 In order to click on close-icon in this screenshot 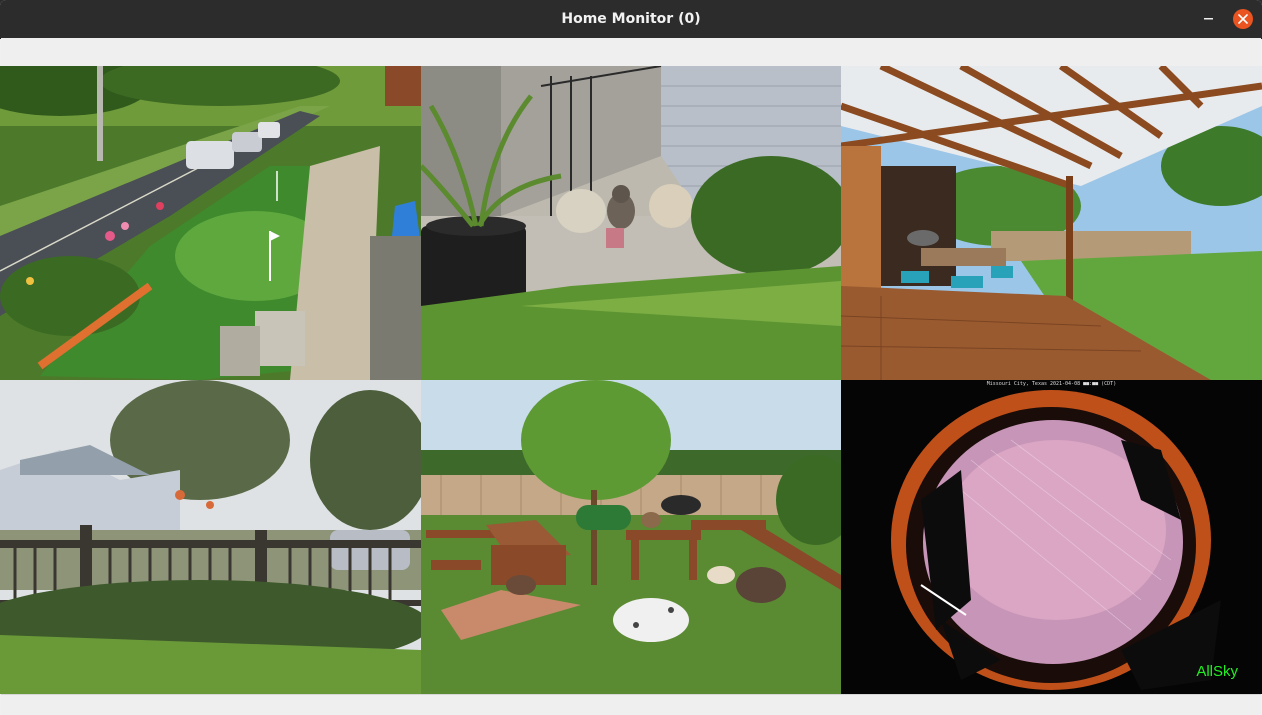, I will do `click(1243, 19)`.